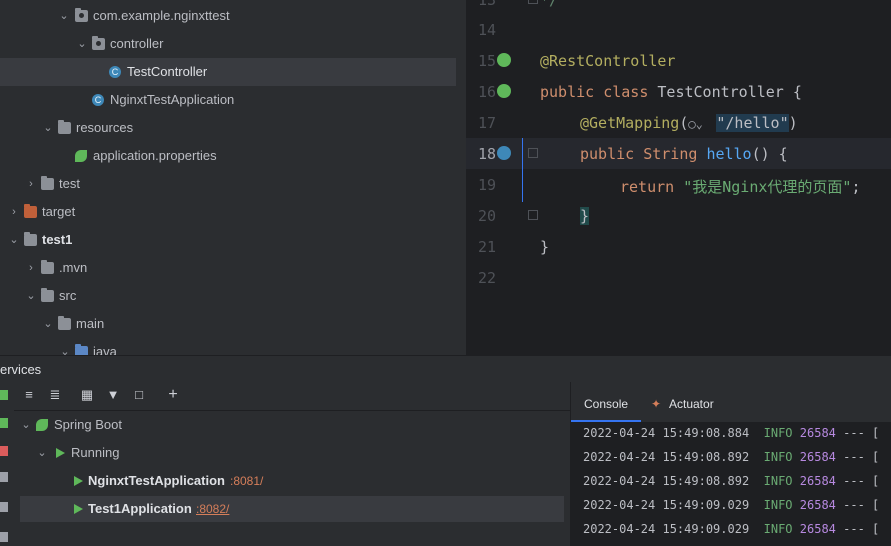  Describe the element at coordinates (64, 127) in the screenshot. I see `resources-folder-icon` at that location.